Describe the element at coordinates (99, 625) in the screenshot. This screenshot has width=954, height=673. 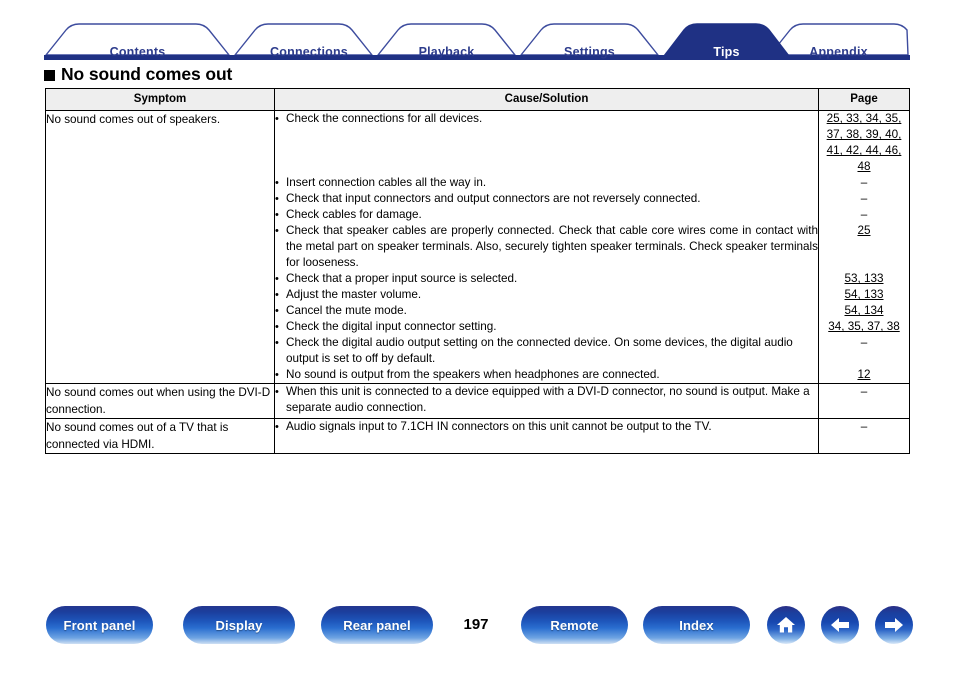
I see `footer-button-front-panel: Front panel` at that location.